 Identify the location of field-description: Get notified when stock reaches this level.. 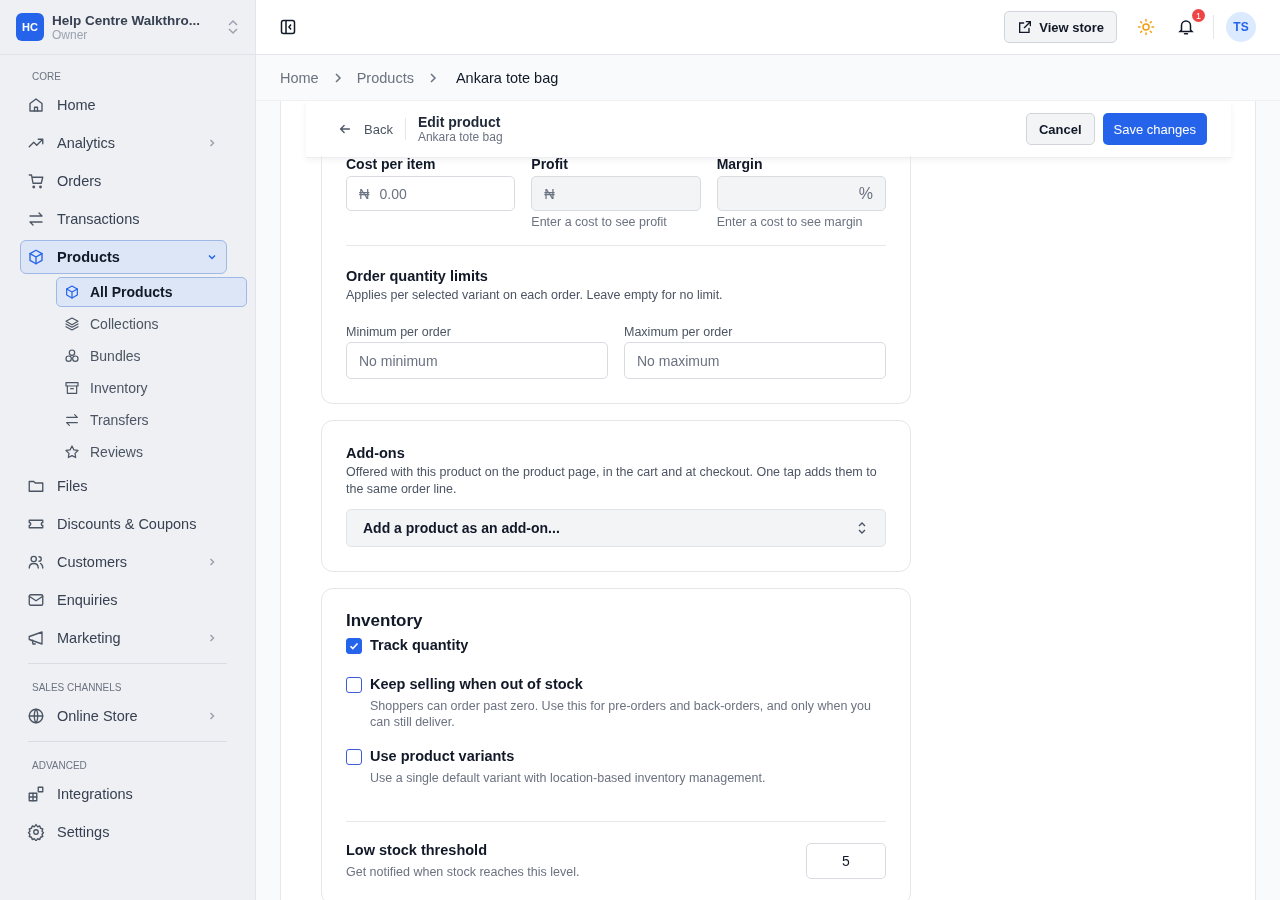
(463, 871).